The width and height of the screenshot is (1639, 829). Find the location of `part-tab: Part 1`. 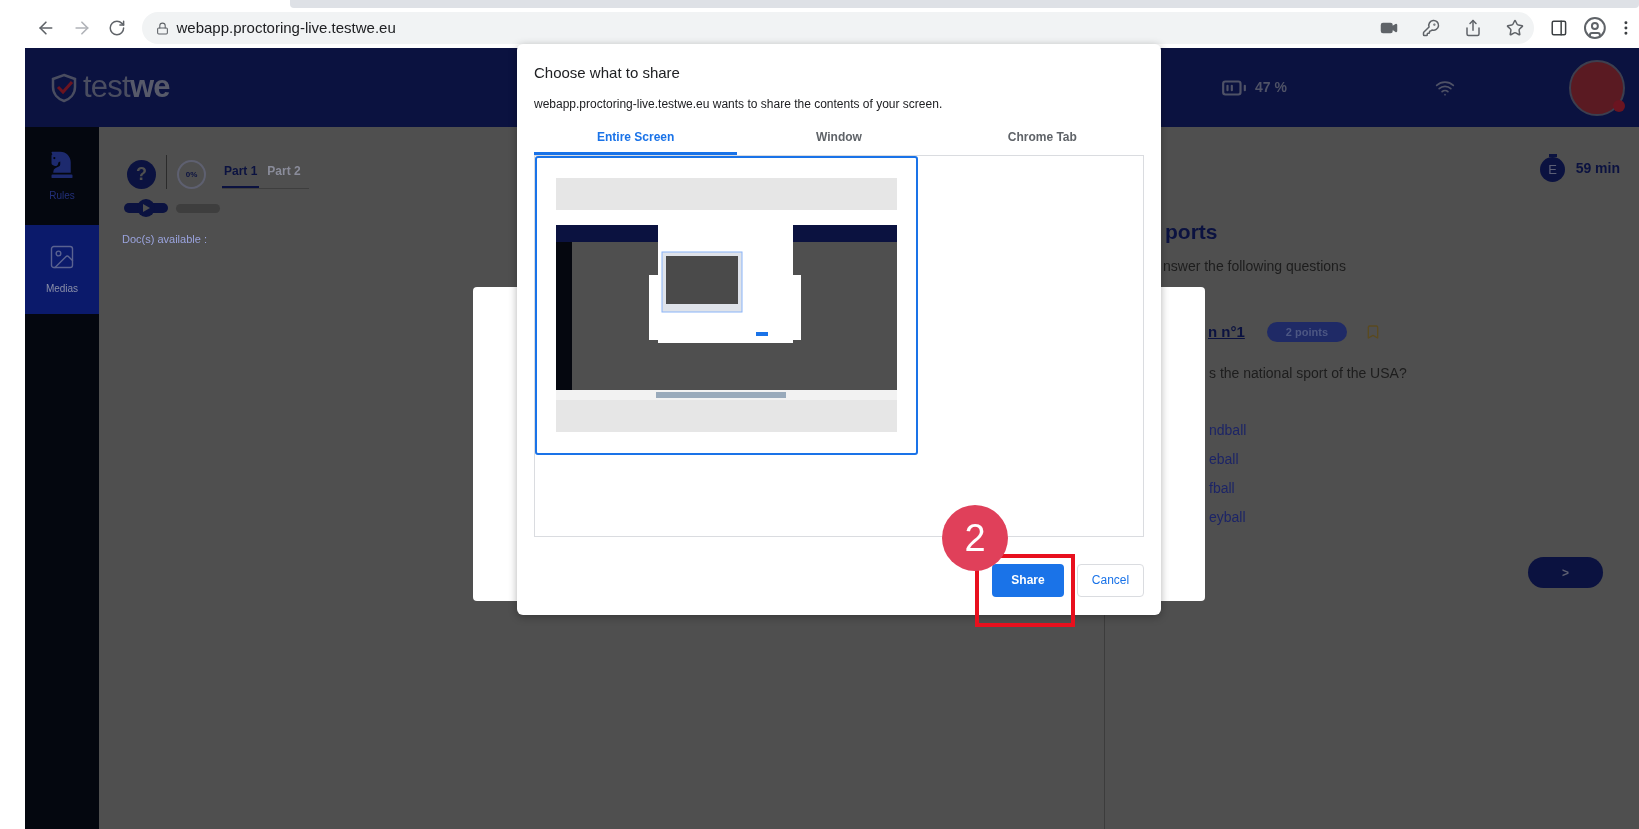

part-tab: Part 1 is located at coordinates (241, 175).